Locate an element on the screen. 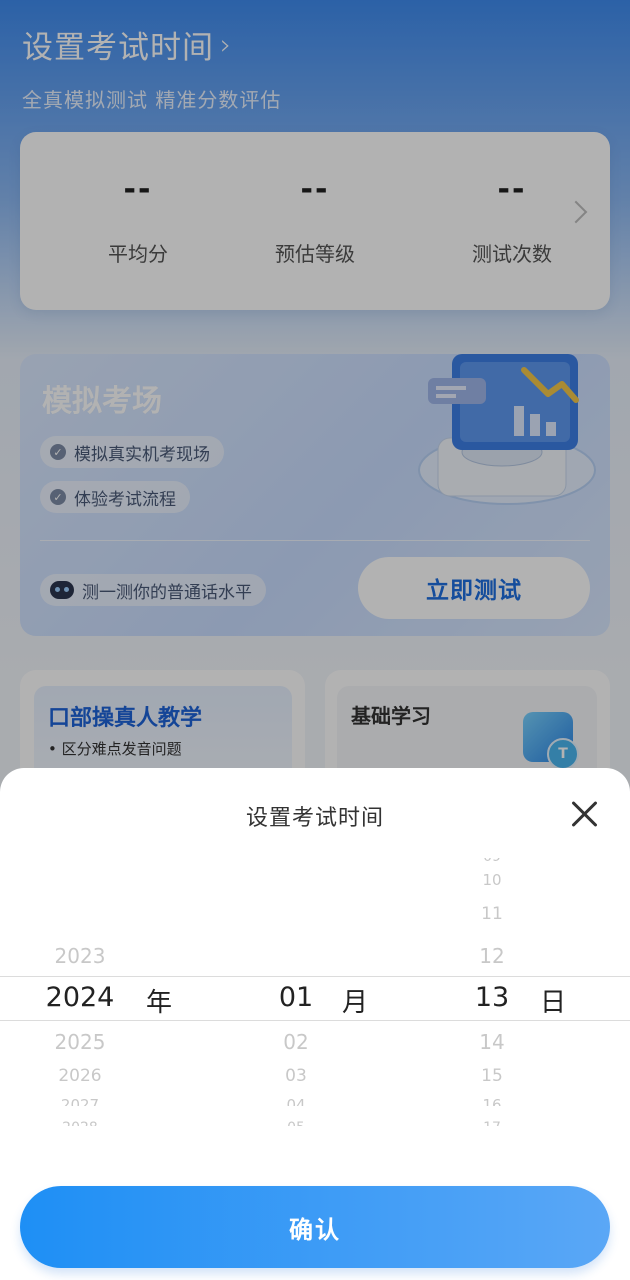 The height and width of the screenshot is (1280, 630). year-column: 2023 2024 2025 2026 2027 2028 is located at coordinates (80, 994).